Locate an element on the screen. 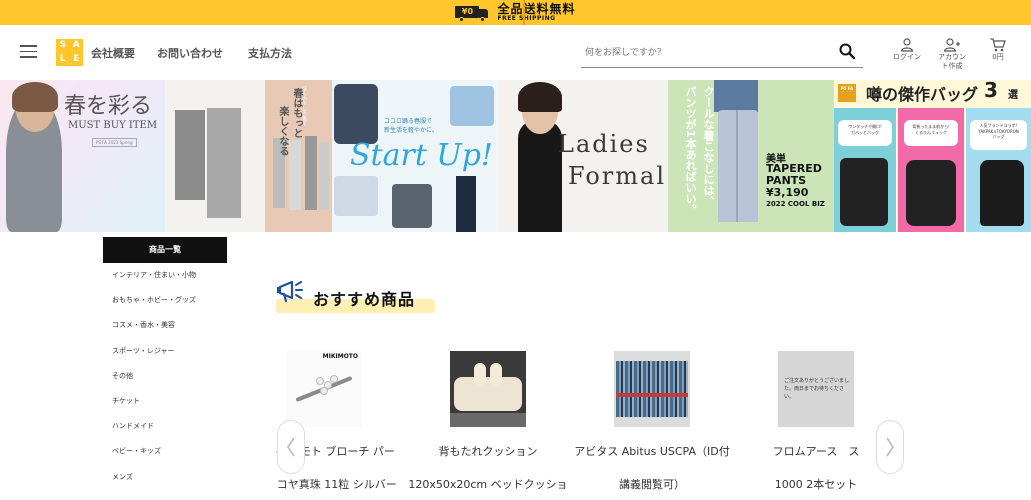 The image size is (1031, 500). user-icon is located at coordinates (907, 45).